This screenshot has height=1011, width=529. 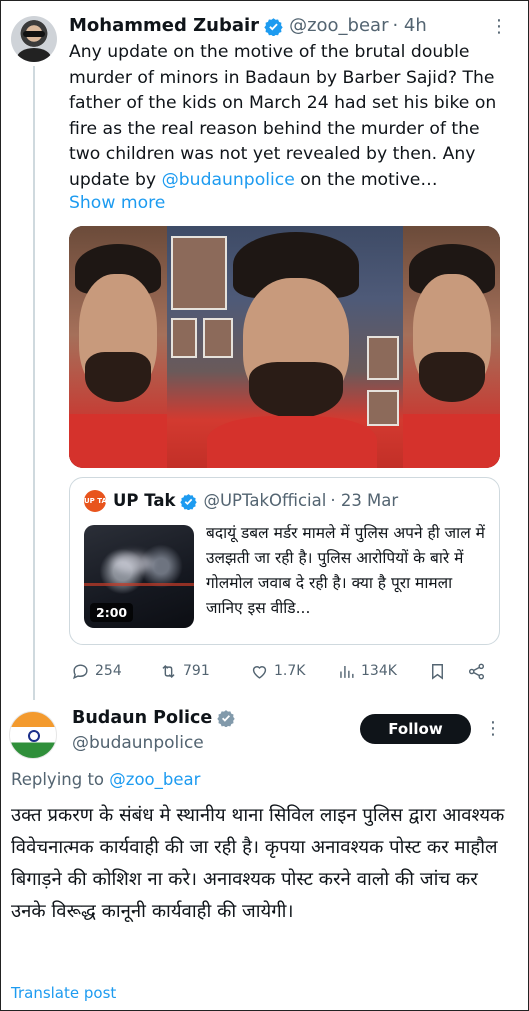 I want to click on quote-timestamp: · 23 Mar, so click(x=364, y=501).